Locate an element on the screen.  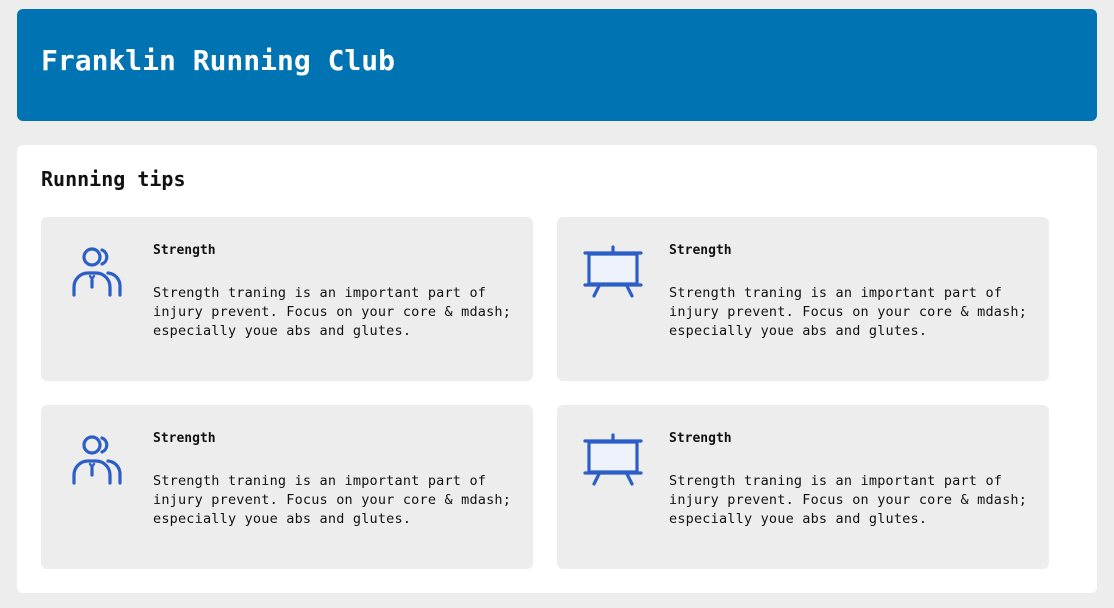
site-title: Franklin Running Club is located at coordinates (218, 60).